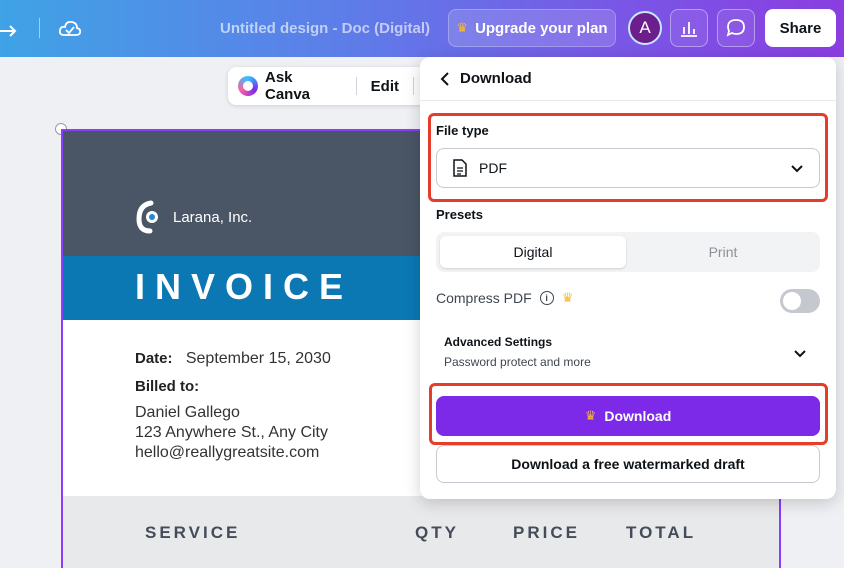 This screenshot has width=844, height=568. What do you see at coordinates (792, 301) in the screenshot?
I see `toggle-knob` at bounding box center [792, 301].